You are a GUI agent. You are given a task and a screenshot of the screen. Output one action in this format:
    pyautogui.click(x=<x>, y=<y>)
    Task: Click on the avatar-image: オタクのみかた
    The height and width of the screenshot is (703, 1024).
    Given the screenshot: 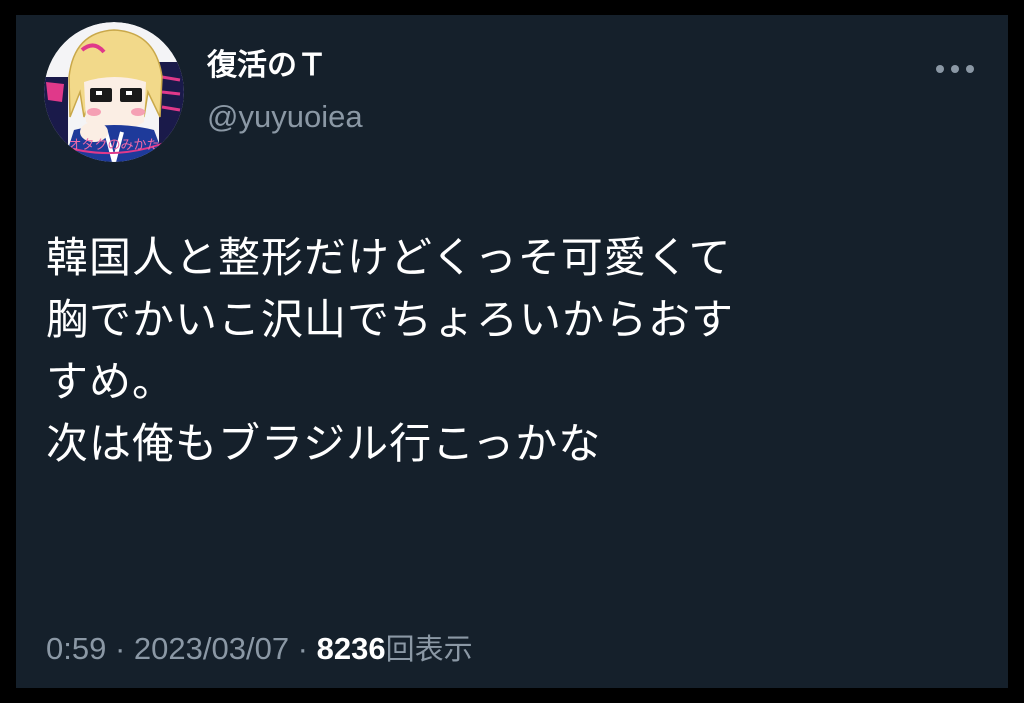 What is the action you would take?
    pyautogui.click(x=114, y=92)
    